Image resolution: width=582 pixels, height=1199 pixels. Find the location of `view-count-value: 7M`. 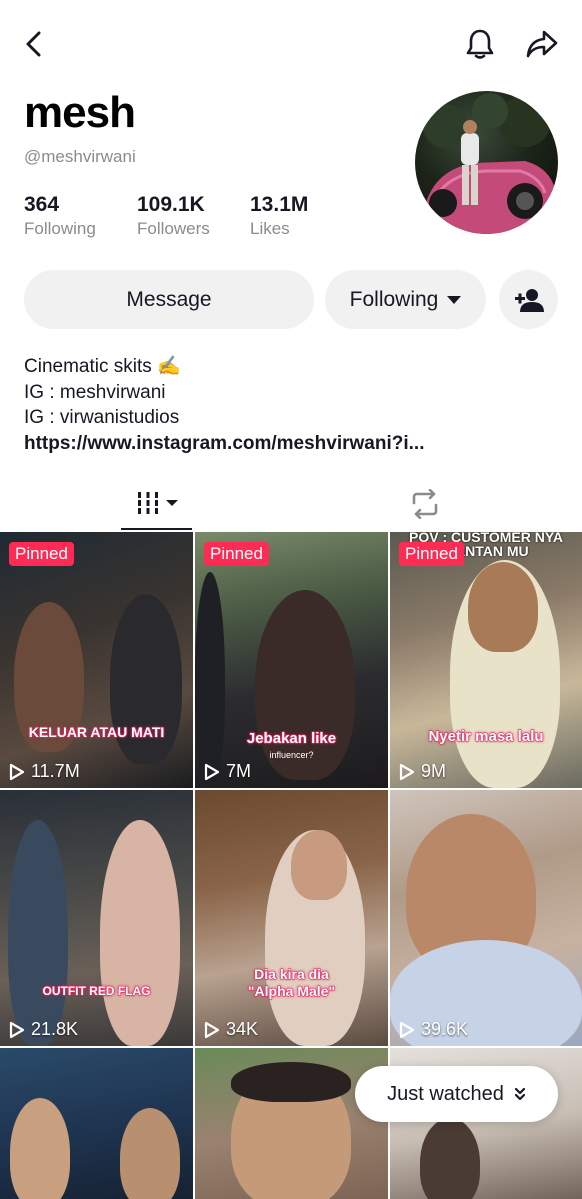

view-count-value: 7M is located at coordinates (239, 771).